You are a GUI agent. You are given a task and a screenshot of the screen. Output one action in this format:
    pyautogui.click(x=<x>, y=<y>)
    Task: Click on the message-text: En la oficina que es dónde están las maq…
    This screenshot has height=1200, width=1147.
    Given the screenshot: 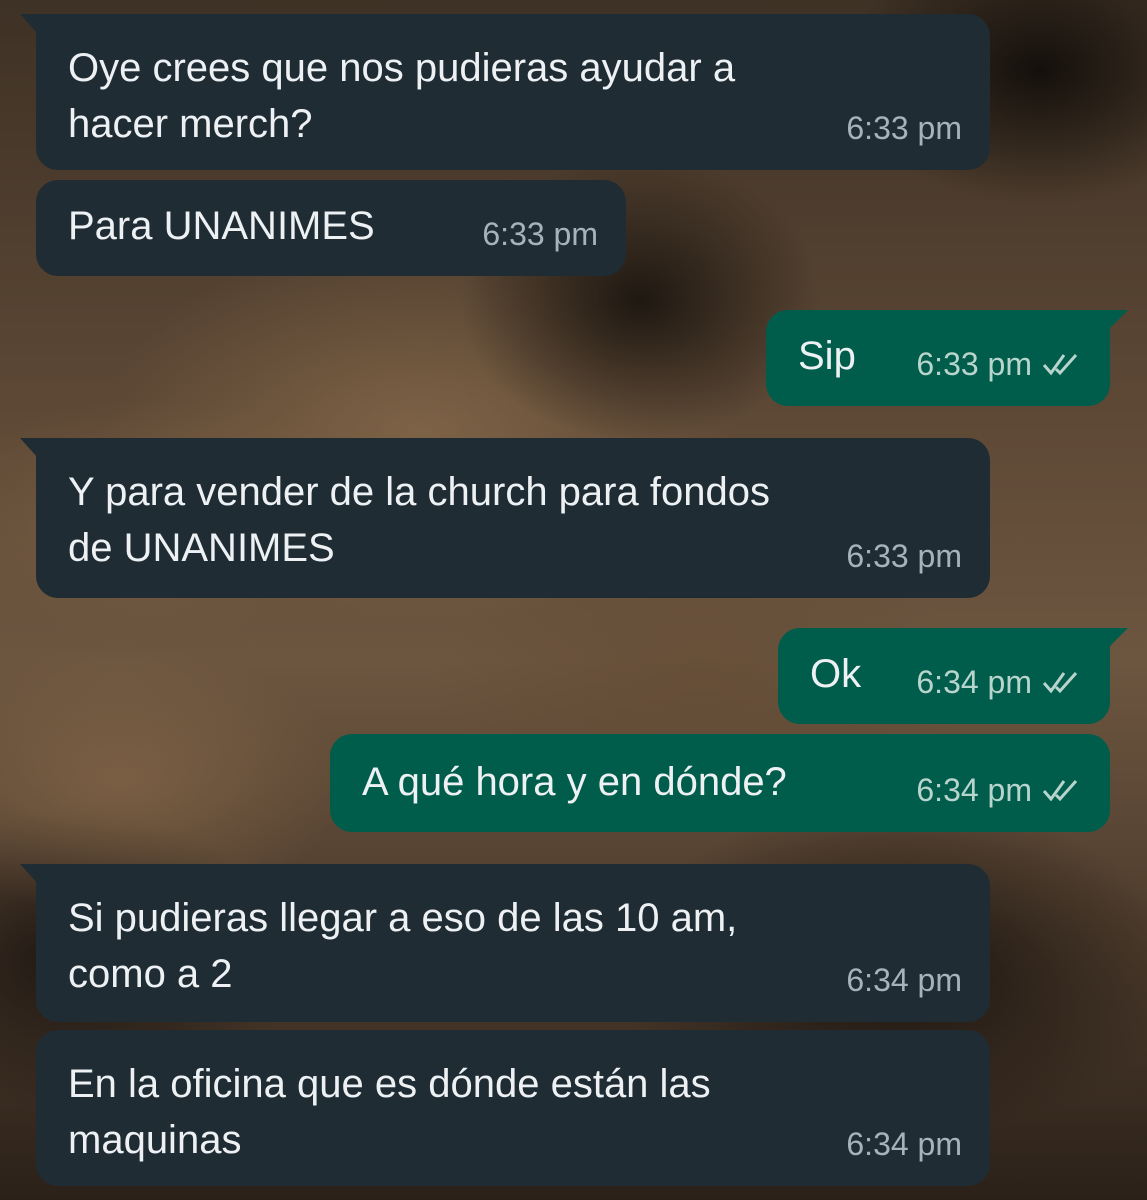 What is the action you would take?
    pyautogui.click(x=389, y=1112)
    